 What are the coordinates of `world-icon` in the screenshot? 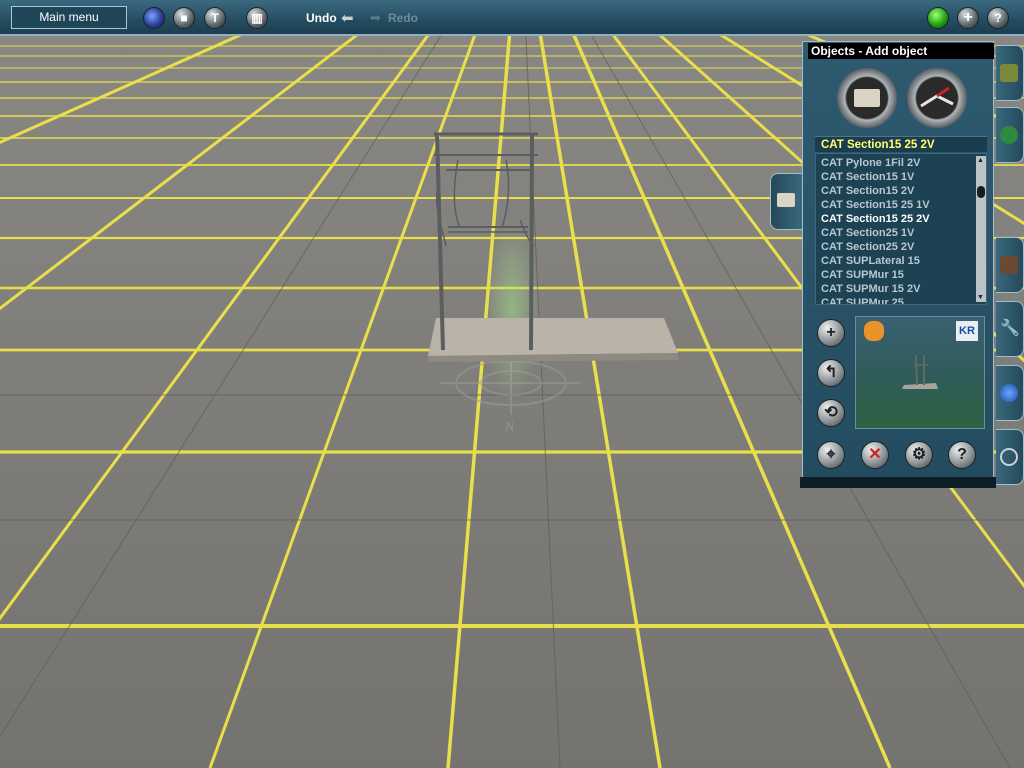 It's located at (1009, 393).